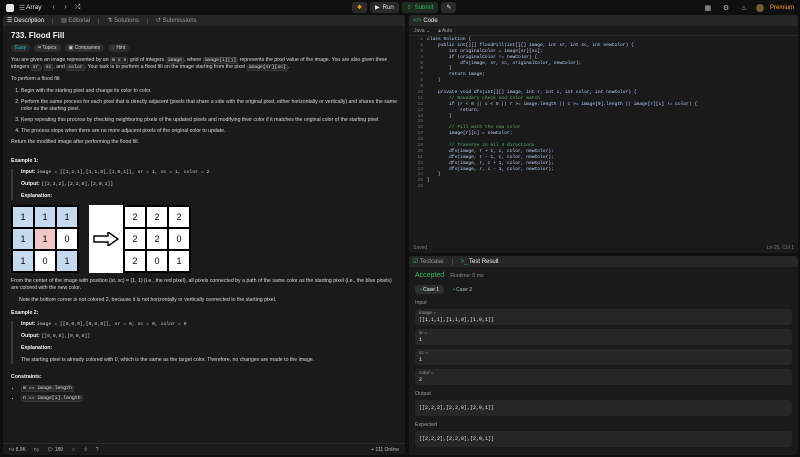 The image size is (800, 457). Describe the element at coordinates (209, 388) in the screenshot. I see `constraint-item: m == image.length` at that location.